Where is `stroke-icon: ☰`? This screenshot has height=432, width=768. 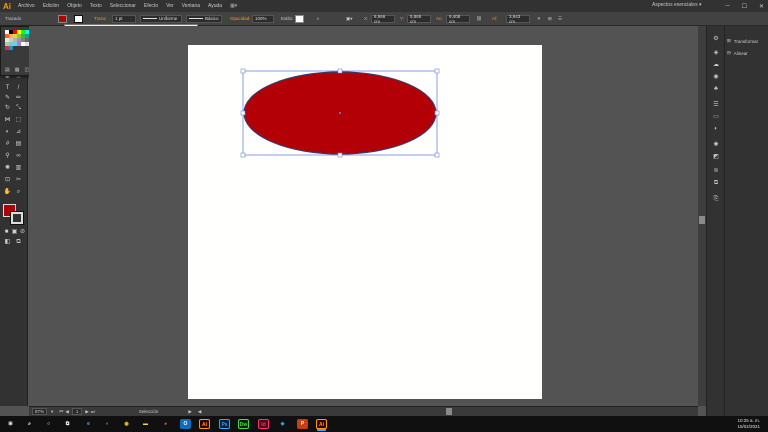 stroke-icon: ☰ is located at coordinates (716, 105).